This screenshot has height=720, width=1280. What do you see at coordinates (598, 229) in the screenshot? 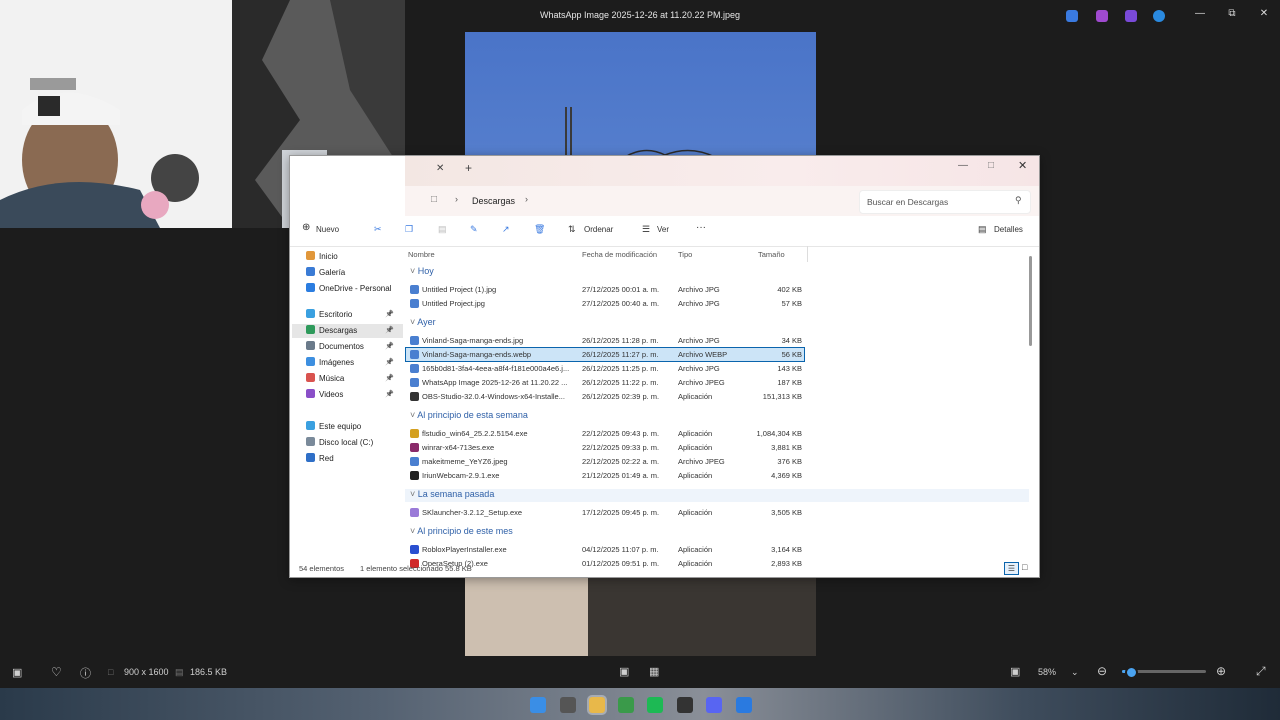
I see `sort-button: Ordenar` at bounding box center [598, 229].